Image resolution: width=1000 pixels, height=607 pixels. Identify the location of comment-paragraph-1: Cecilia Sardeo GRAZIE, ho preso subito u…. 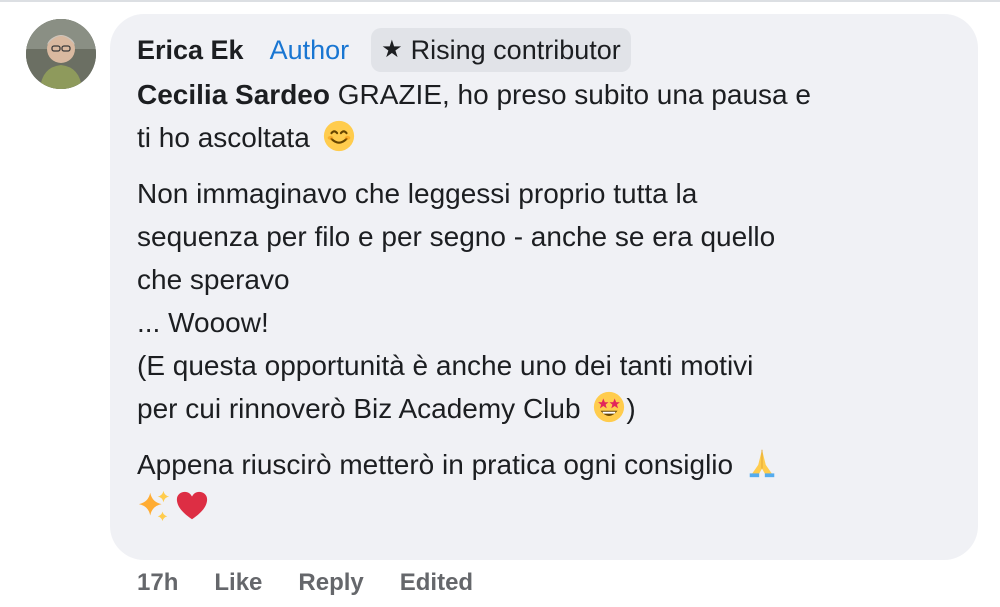
(547, 116).